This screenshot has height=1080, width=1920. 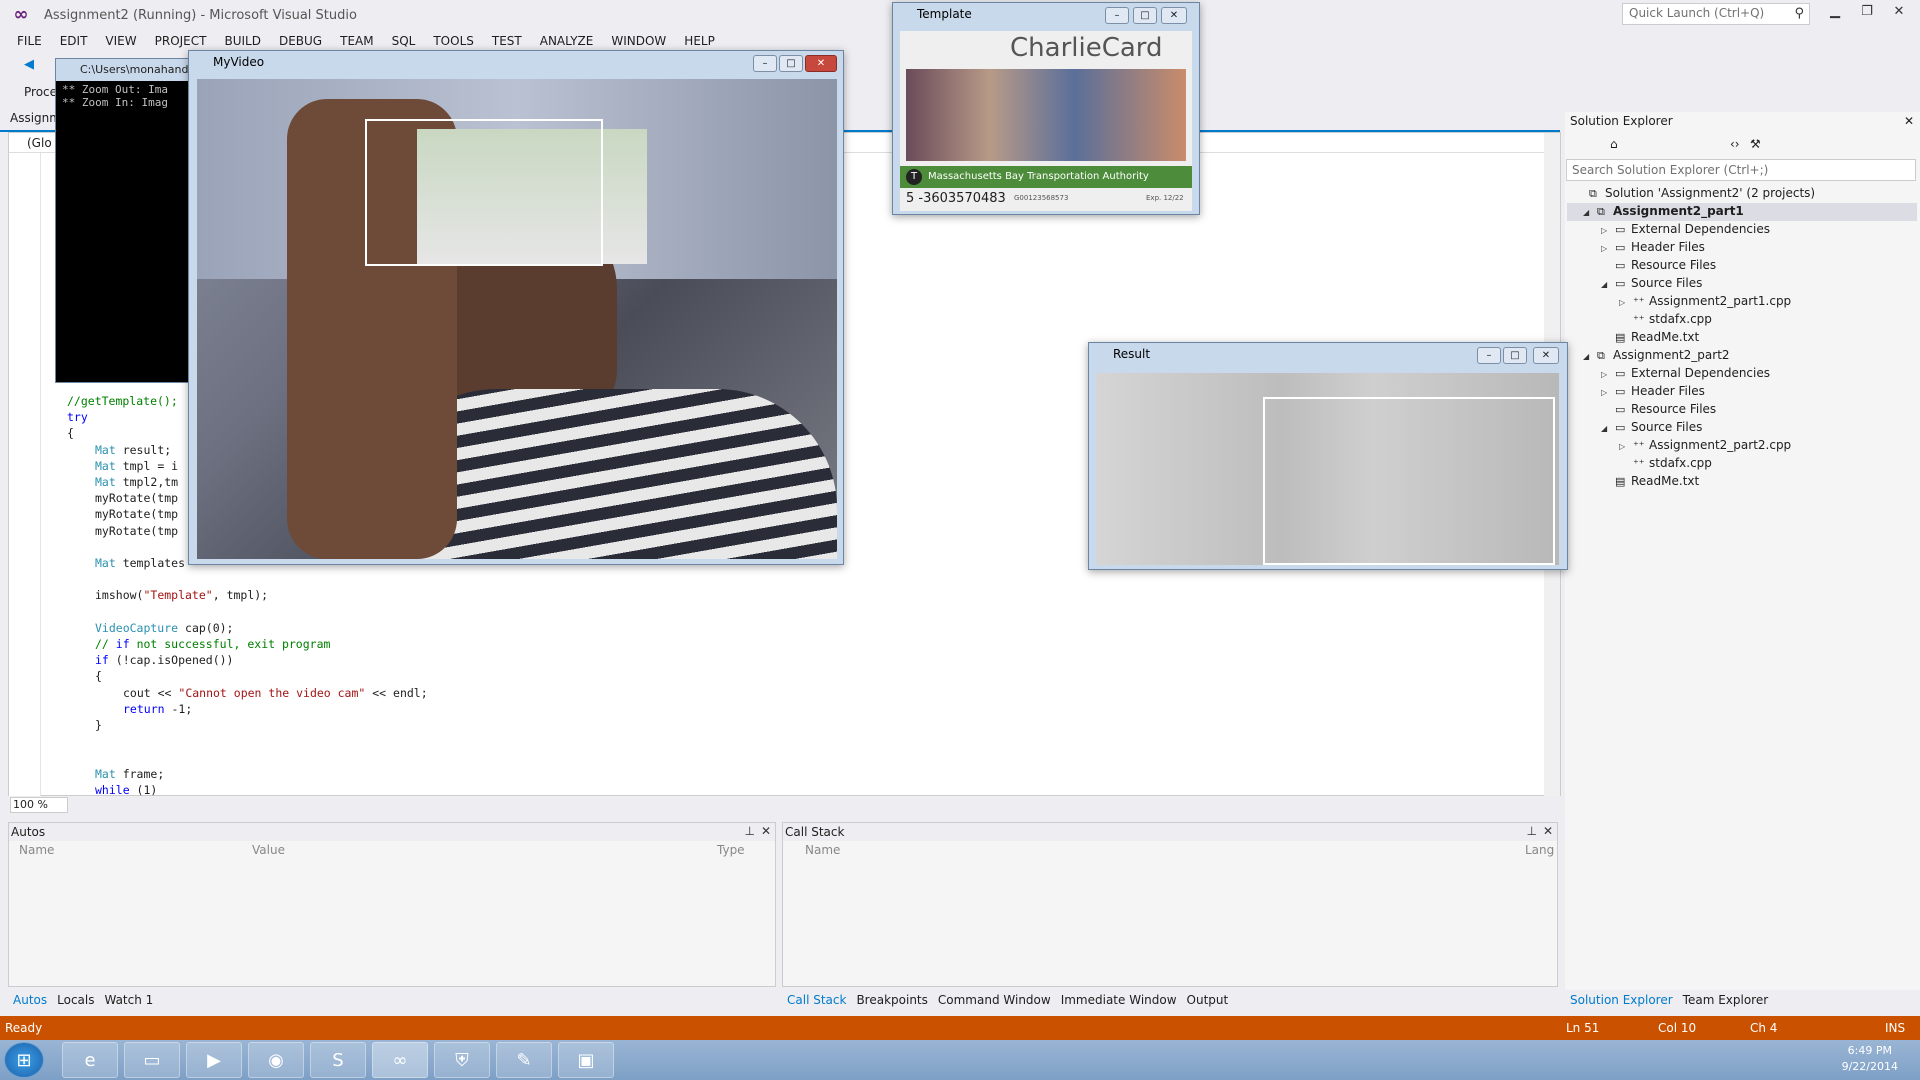 I want to click on tab-output: Output, so click(x=1208, y=1000).